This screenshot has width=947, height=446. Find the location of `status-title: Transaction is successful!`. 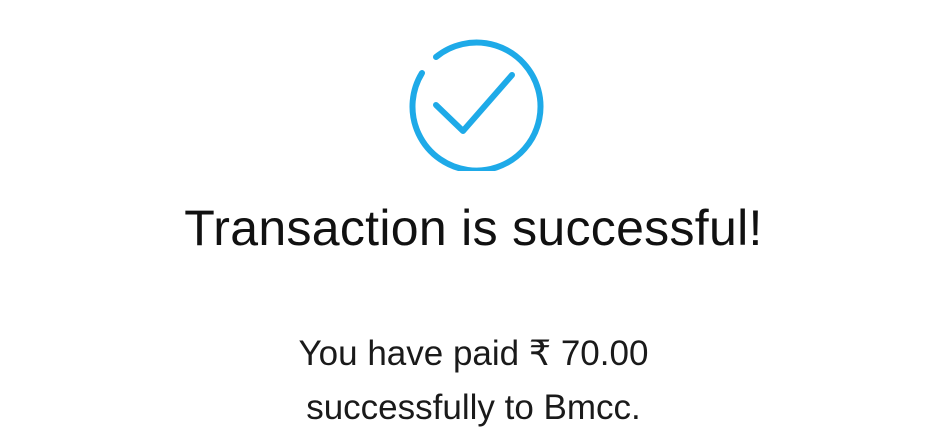

status-title: Transaction is successful! is located at coordinates (473, 228).